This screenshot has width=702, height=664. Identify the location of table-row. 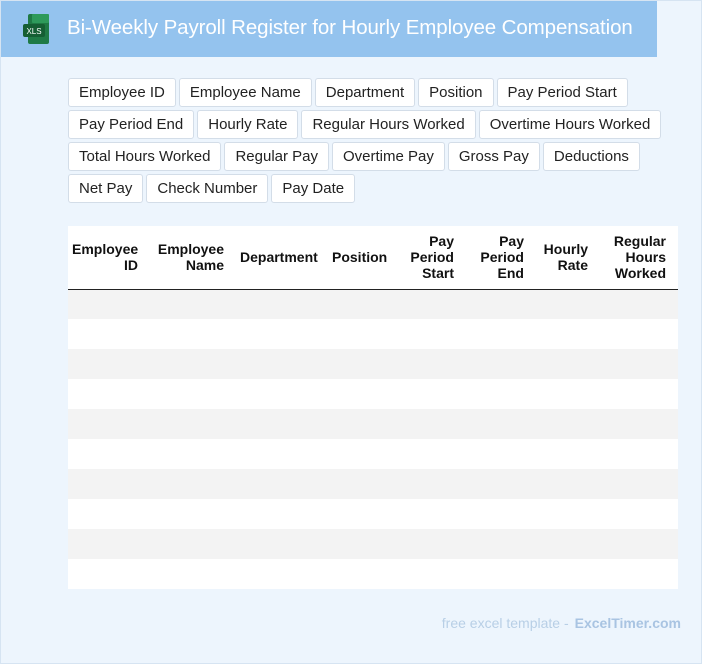
(373, 574).